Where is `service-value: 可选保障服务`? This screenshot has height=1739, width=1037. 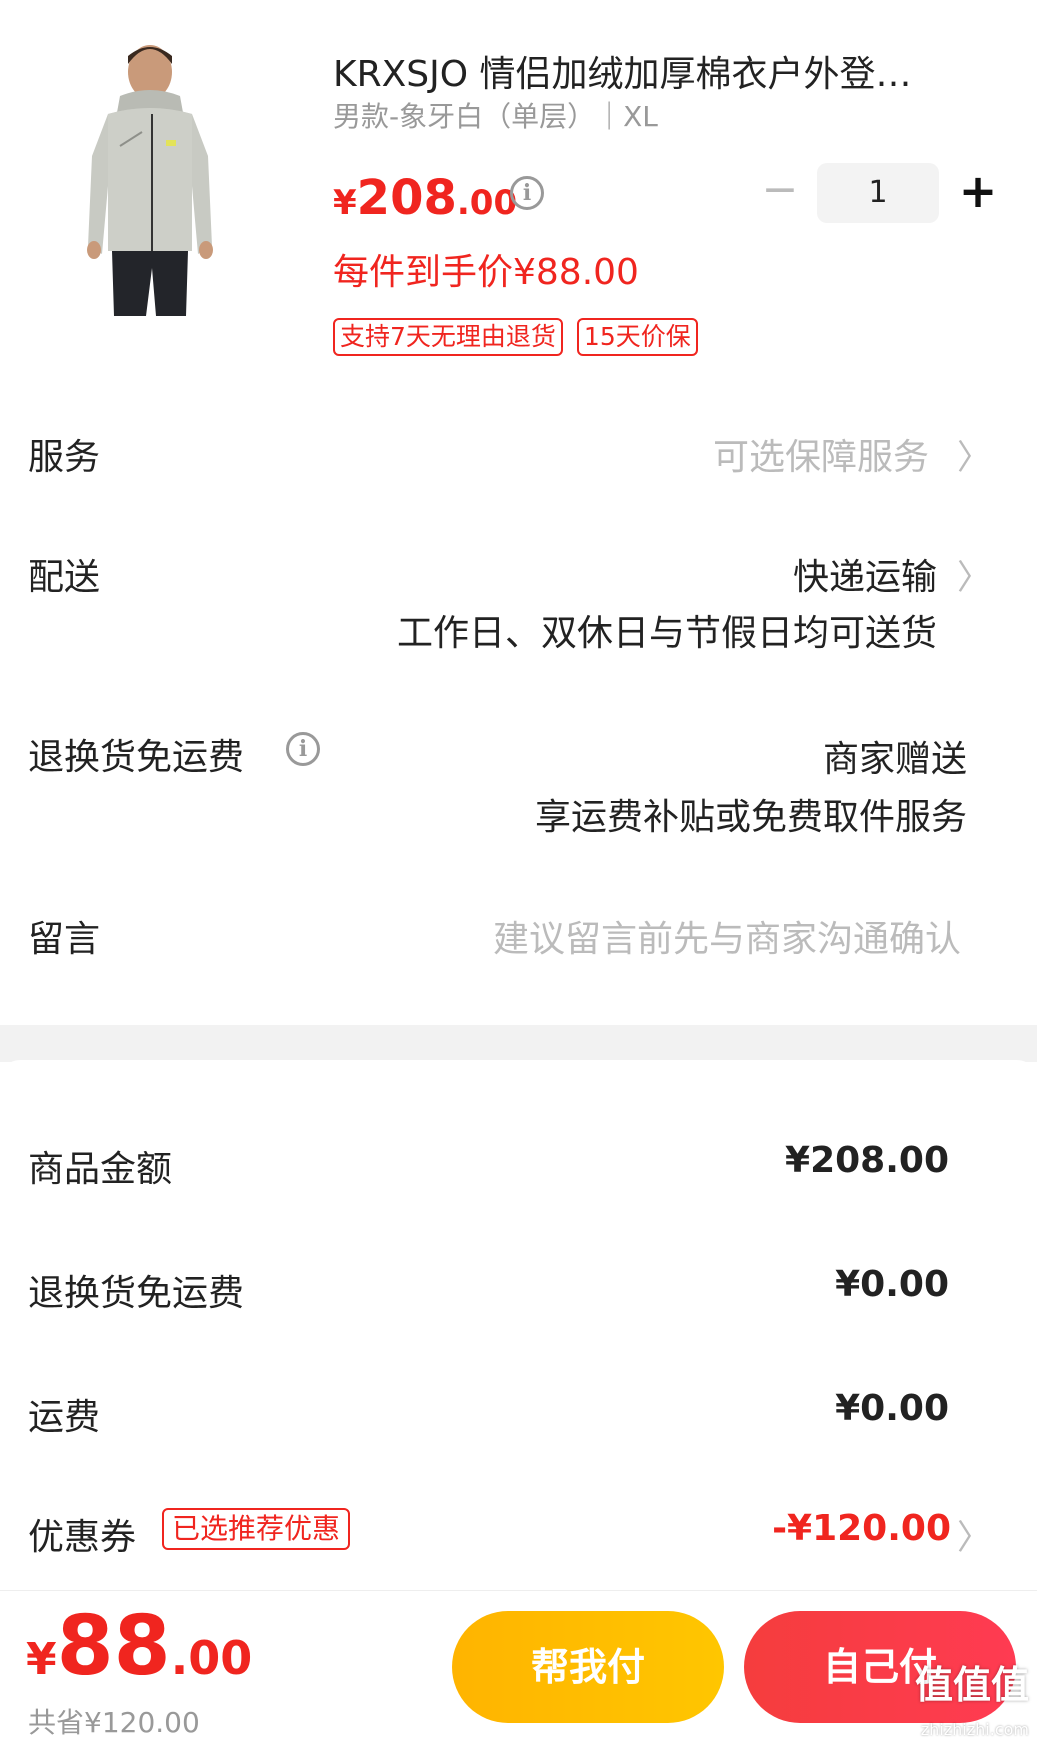 service-value: 可选保障服务 is located at coordinates (820, 457).